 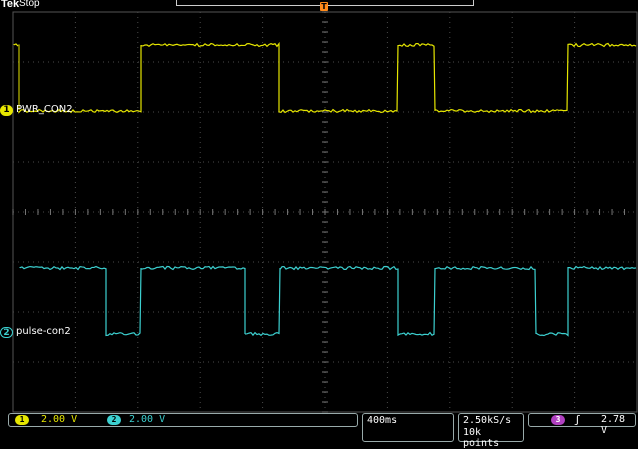 I want to click on ch2-scale-badge: 2, so click(x=114, y=420).